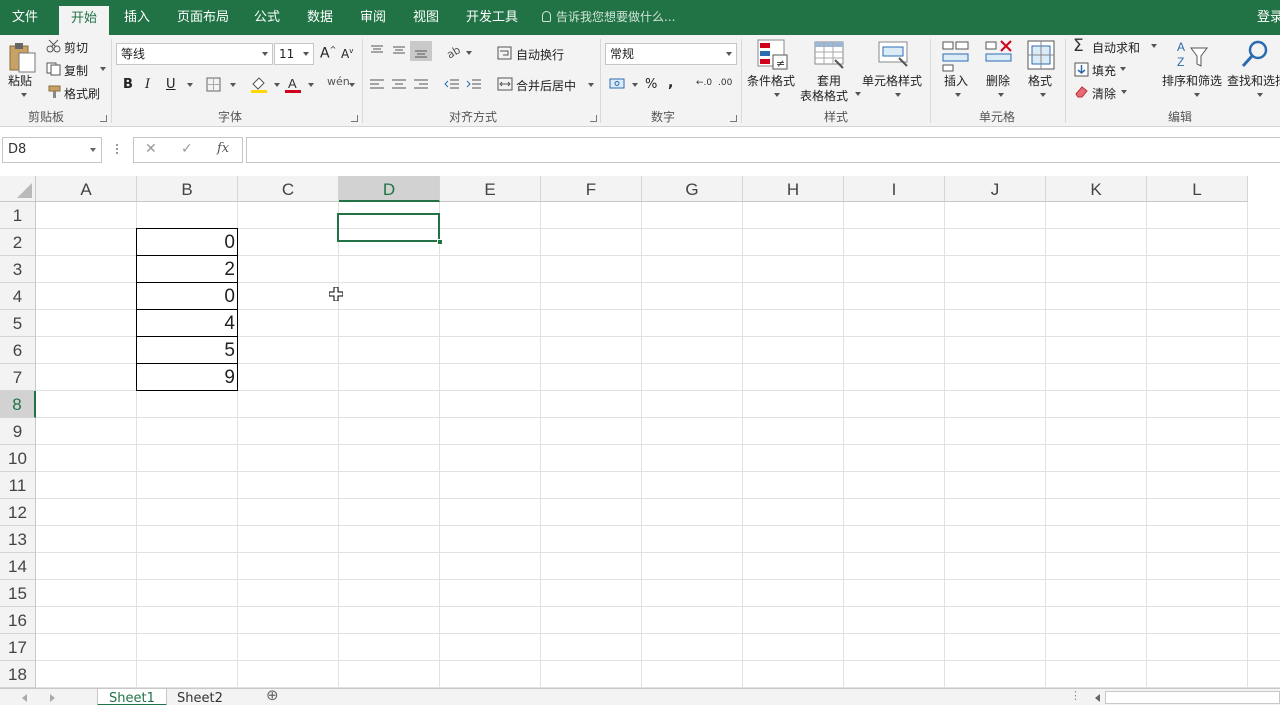  What do you see at coordinates (117, 150) in the screenshot?
I see `resize-handle-icon` at bounding box center [117, 150].